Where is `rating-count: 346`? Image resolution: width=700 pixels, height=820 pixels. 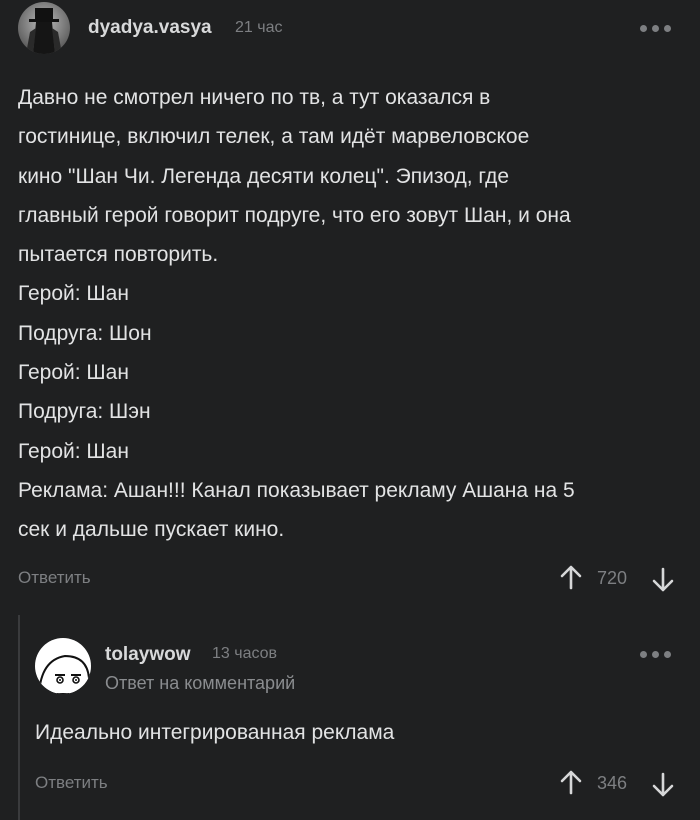
rating-count: 346 is located at coordinates (612, 783).